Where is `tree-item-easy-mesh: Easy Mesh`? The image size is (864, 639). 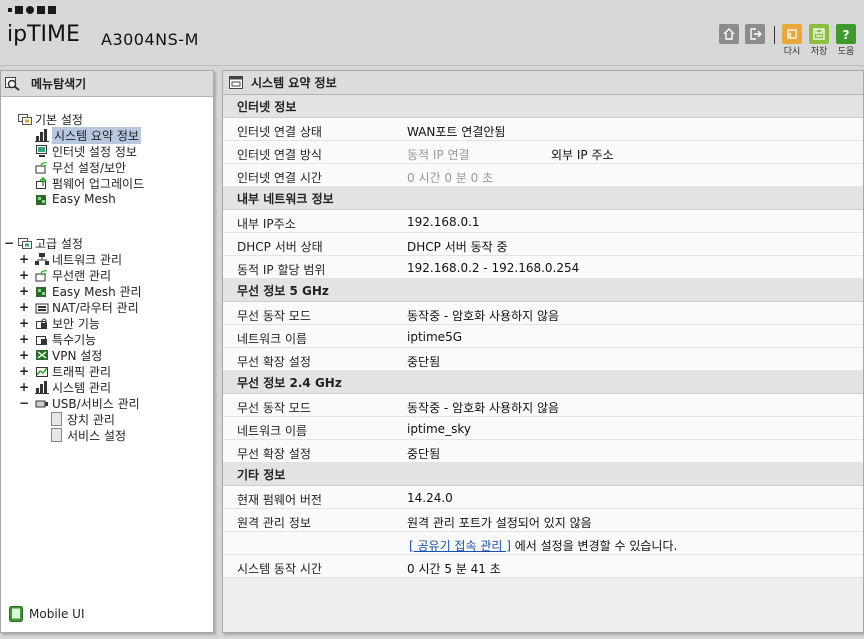 tree-item-easy-mesh: Easy Mesh is located at coordinates (75, 199).